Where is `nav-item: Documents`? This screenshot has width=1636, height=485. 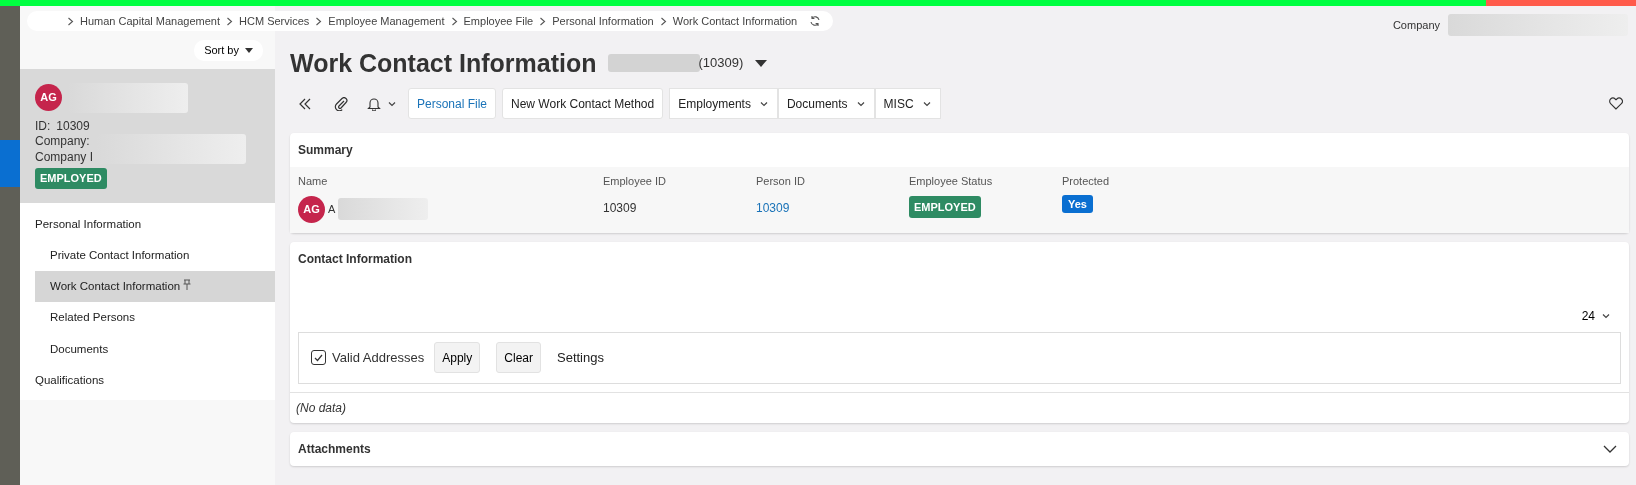 nav-item: Documents is located at coordinates (155, 349).